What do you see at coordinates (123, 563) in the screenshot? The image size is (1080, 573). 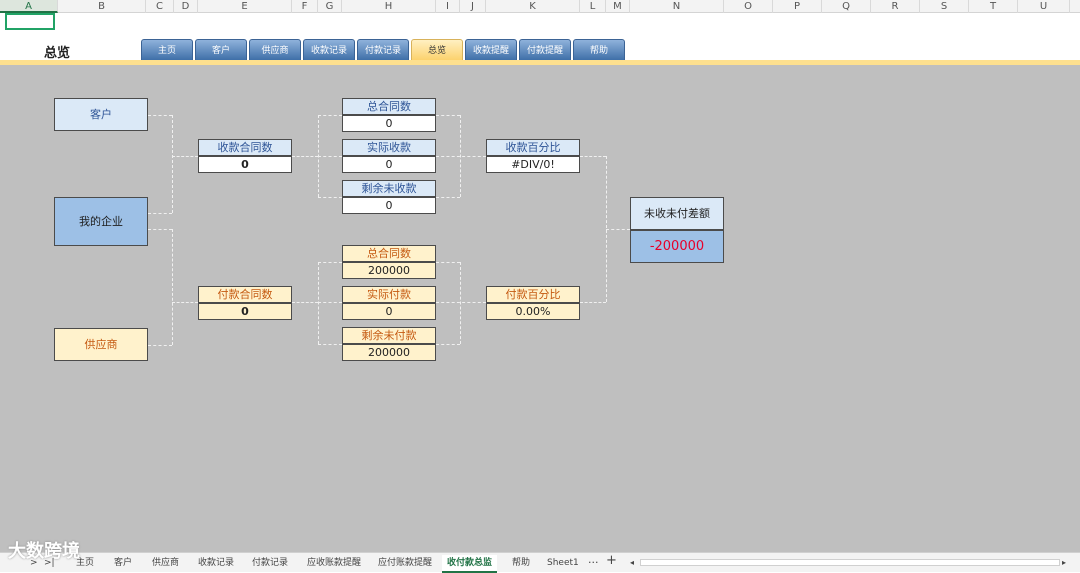 I see `sheet-tab-customer: 客户` at bounding box center [123, 563].